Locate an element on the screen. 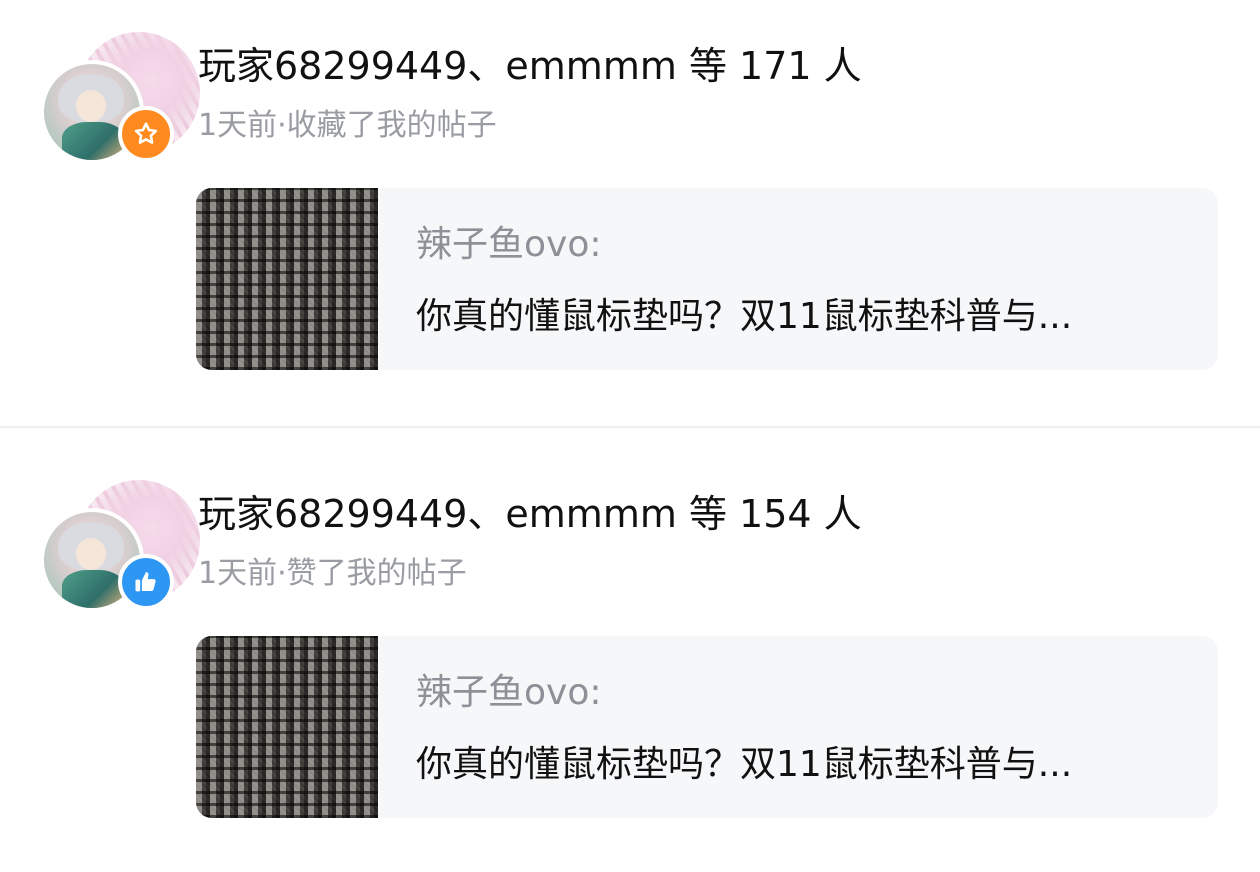 The height and width of the screenshot is (872, 1260). divider is located at coordinates (630, 427).